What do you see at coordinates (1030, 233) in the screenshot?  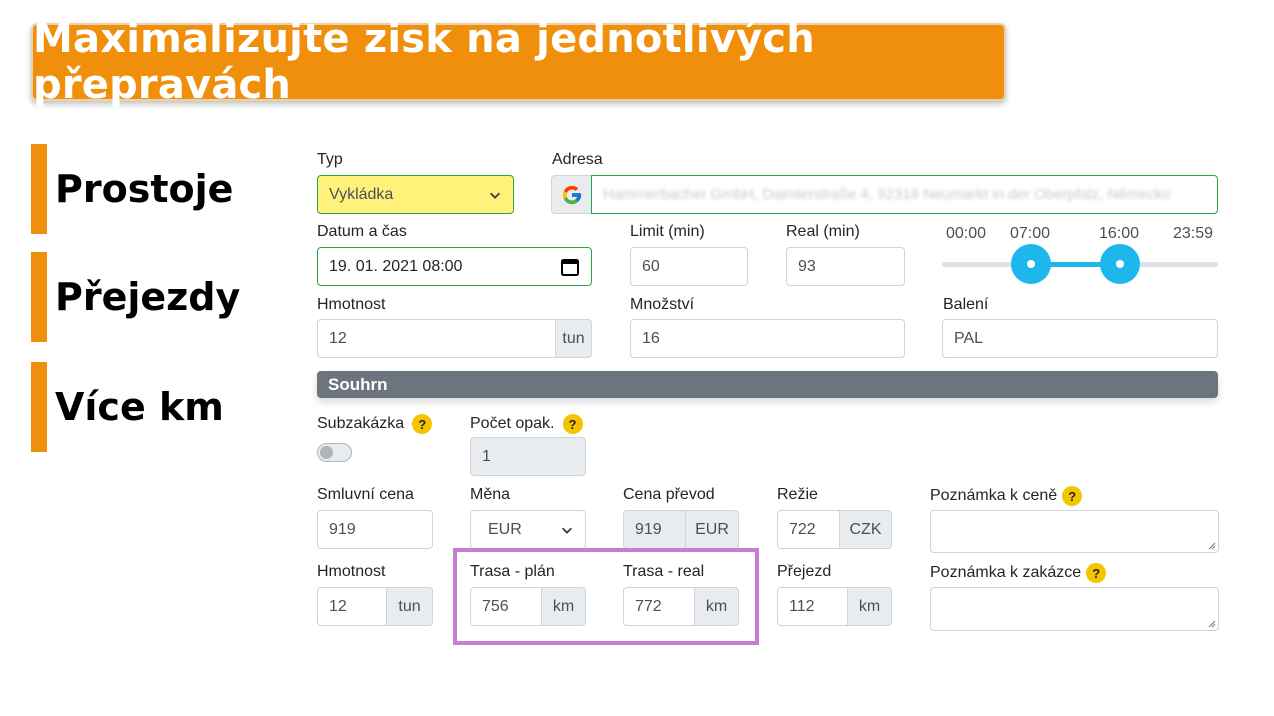 I see `slider-tick-from: 07:00` at bounding box center [1030, 233].